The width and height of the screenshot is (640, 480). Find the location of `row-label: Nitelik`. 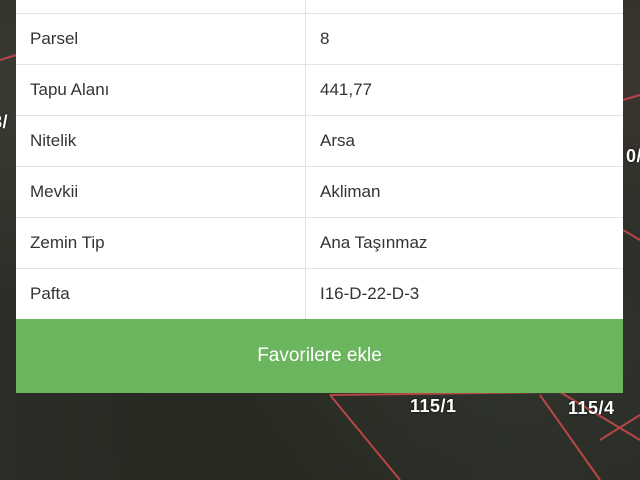

row-label: Nitelik is located at coordinates (161, 141).